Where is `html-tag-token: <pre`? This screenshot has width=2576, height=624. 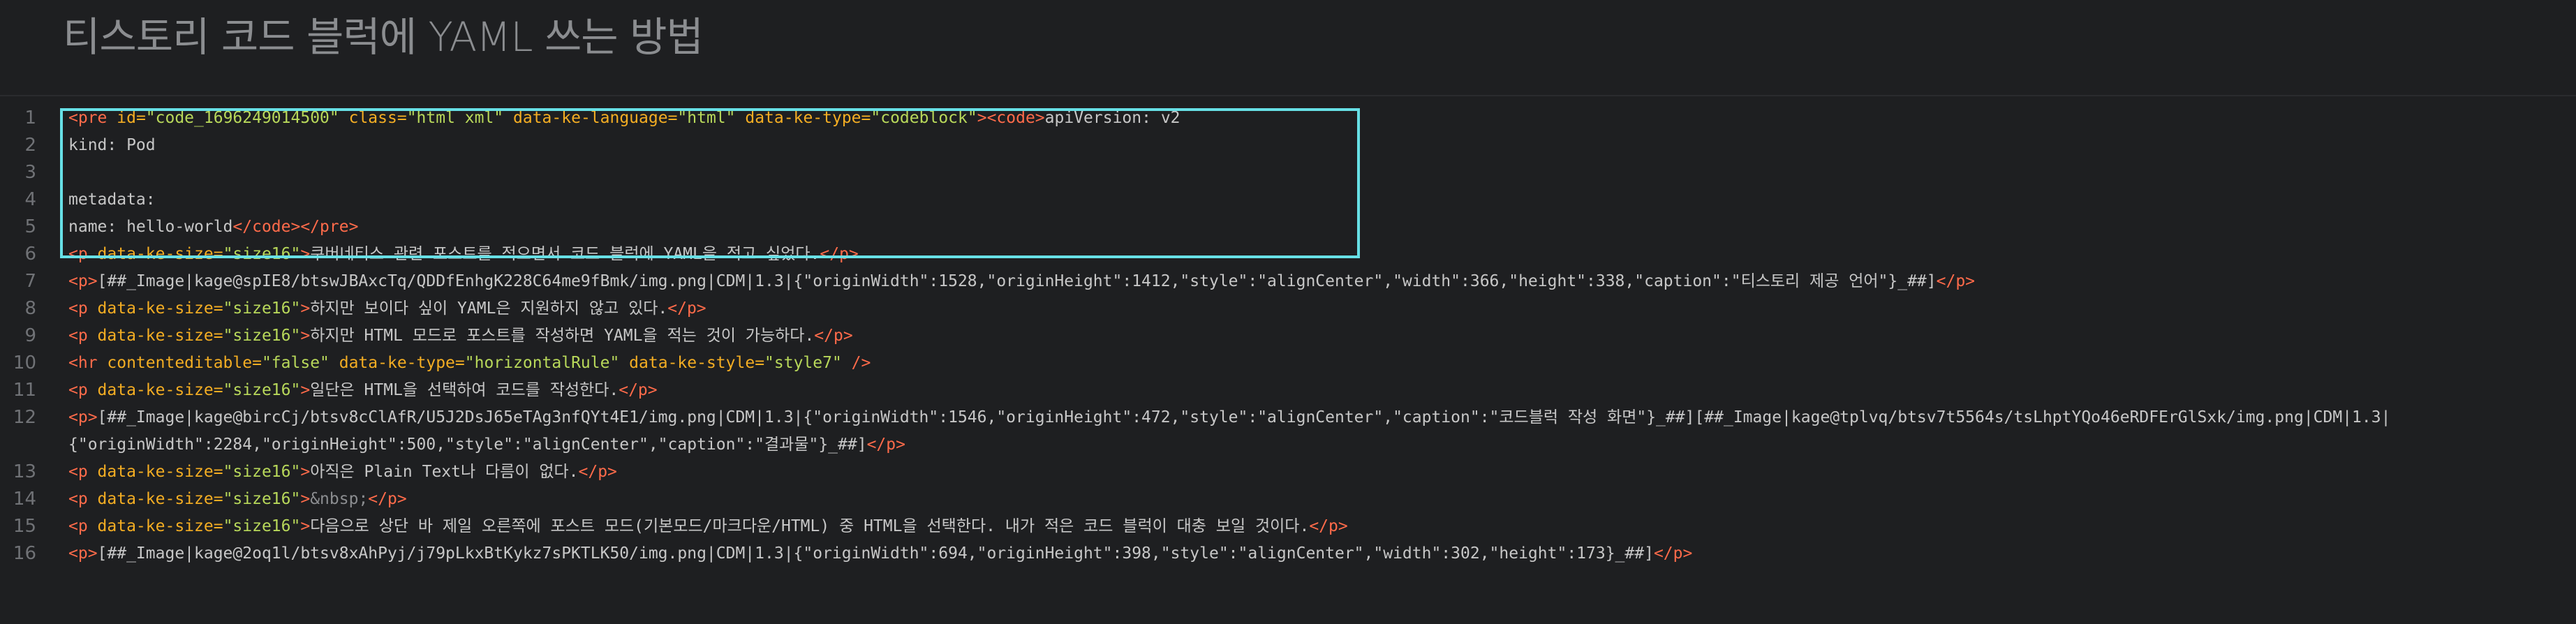
html-tag-token: <pre is located at coordinates (92, 118).